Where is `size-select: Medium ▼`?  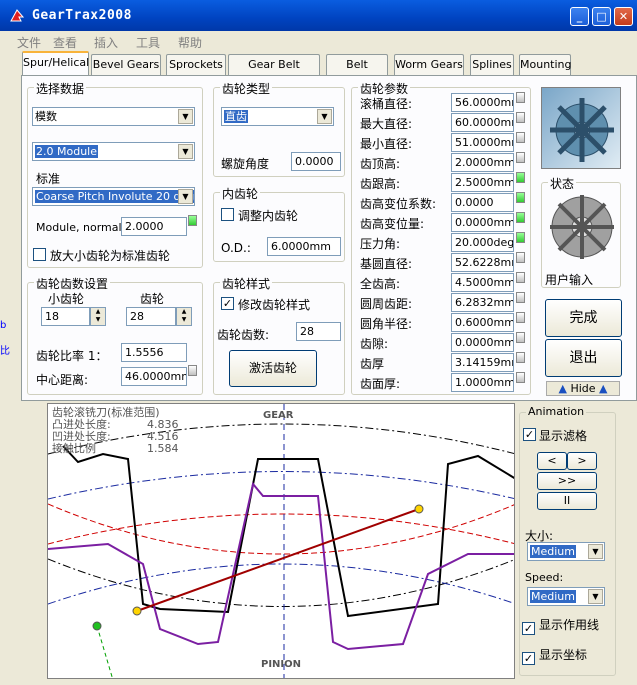 size-select: Medium ▼ is located at coordinates (566, 551).